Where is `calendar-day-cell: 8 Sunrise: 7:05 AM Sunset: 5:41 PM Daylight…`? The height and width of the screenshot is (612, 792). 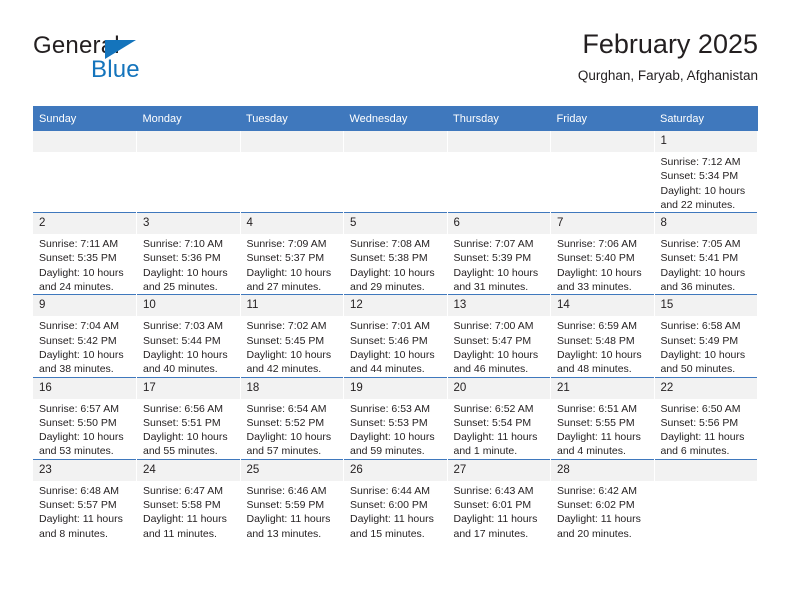
calendar-day-cell: 8 Sunrise: 7:05 AM Sunset: 5:41 PM Daylight… is located at coordinates (706, 253).